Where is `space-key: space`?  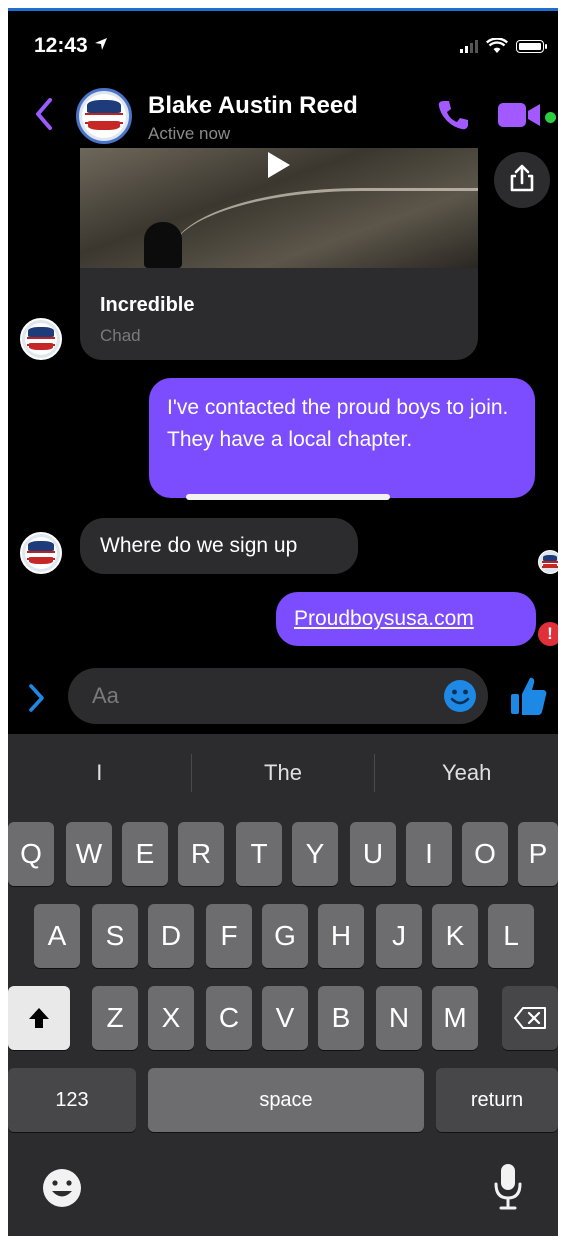
space-key: space is located at coordinates (286, 1100).